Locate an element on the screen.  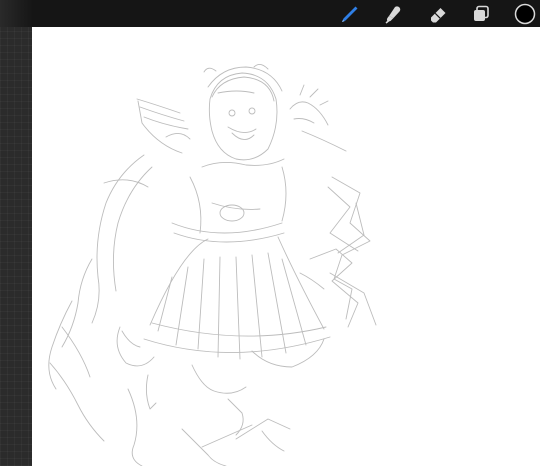
brush-tool-button is located at coordinates (350, 14).